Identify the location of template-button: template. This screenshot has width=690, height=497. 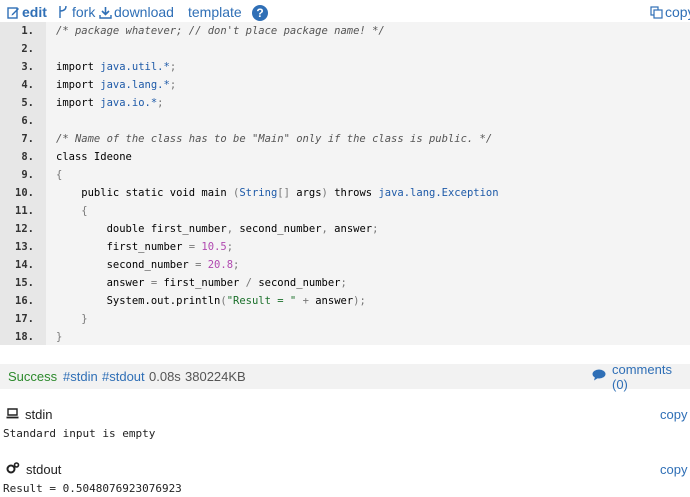
(215, 12).